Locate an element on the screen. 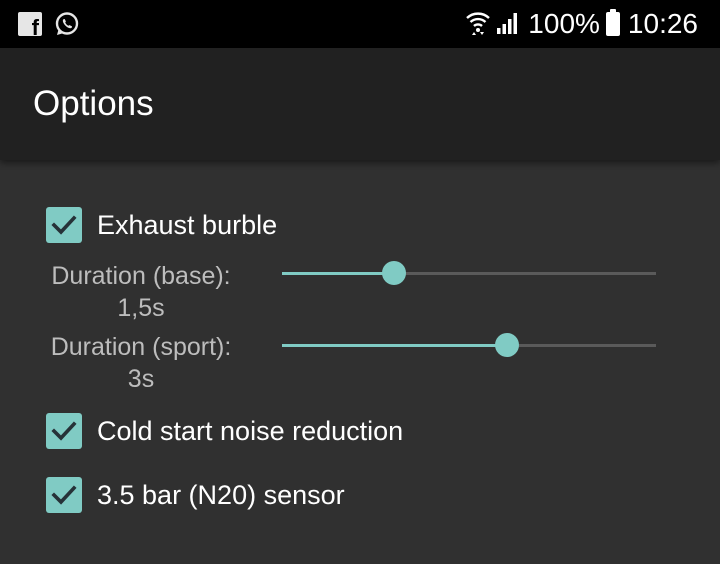 Image resolution: width=720 pixels, height=564 pixels. sensor-label: 3.5 bar (N20) sensor is located at coordinates (221, 495).